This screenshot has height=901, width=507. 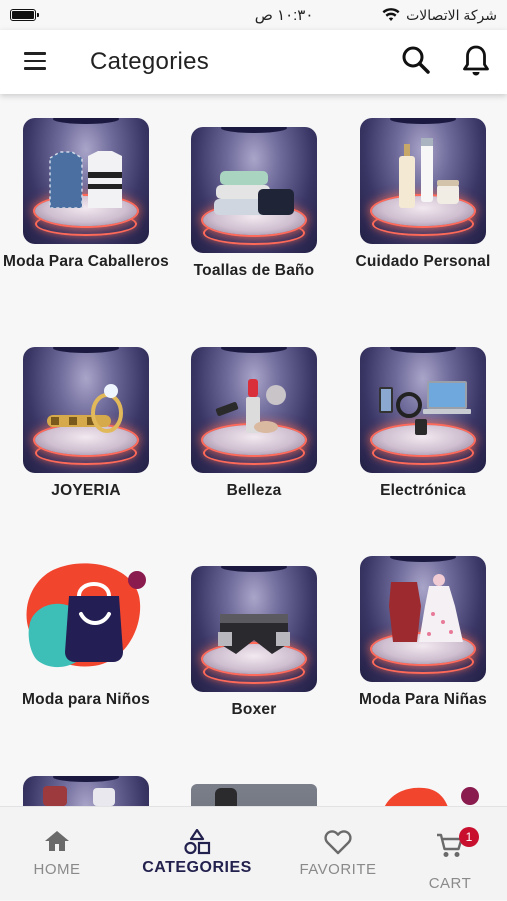 I want to click on category-belleza: Belleza, so click(x=254, y=424).